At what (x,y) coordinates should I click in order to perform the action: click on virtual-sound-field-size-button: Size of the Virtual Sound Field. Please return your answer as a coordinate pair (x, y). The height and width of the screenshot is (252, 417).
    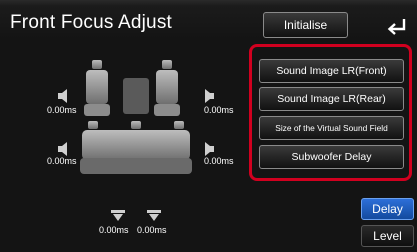
    Looking at the image, I should click on (331, 128).